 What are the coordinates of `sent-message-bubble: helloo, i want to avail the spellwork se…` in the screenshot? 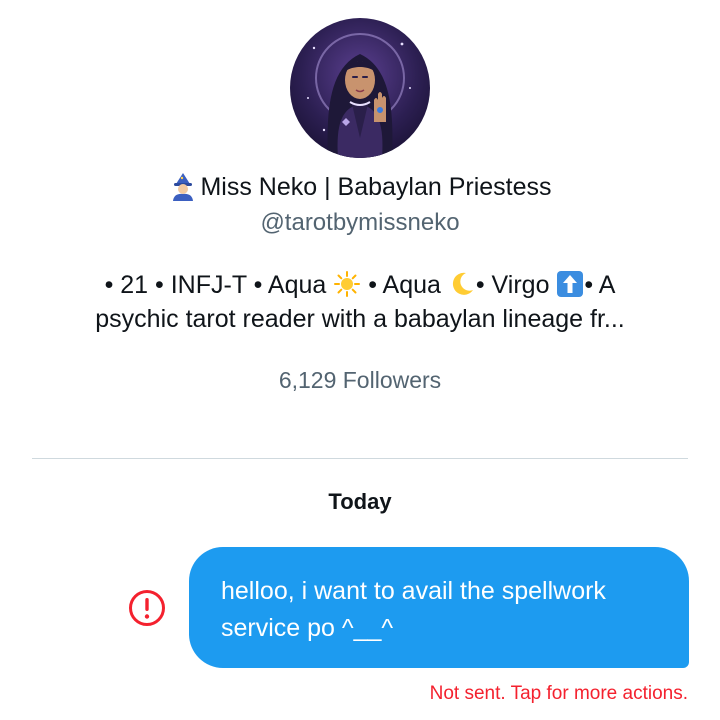 It's located at (439, 607).